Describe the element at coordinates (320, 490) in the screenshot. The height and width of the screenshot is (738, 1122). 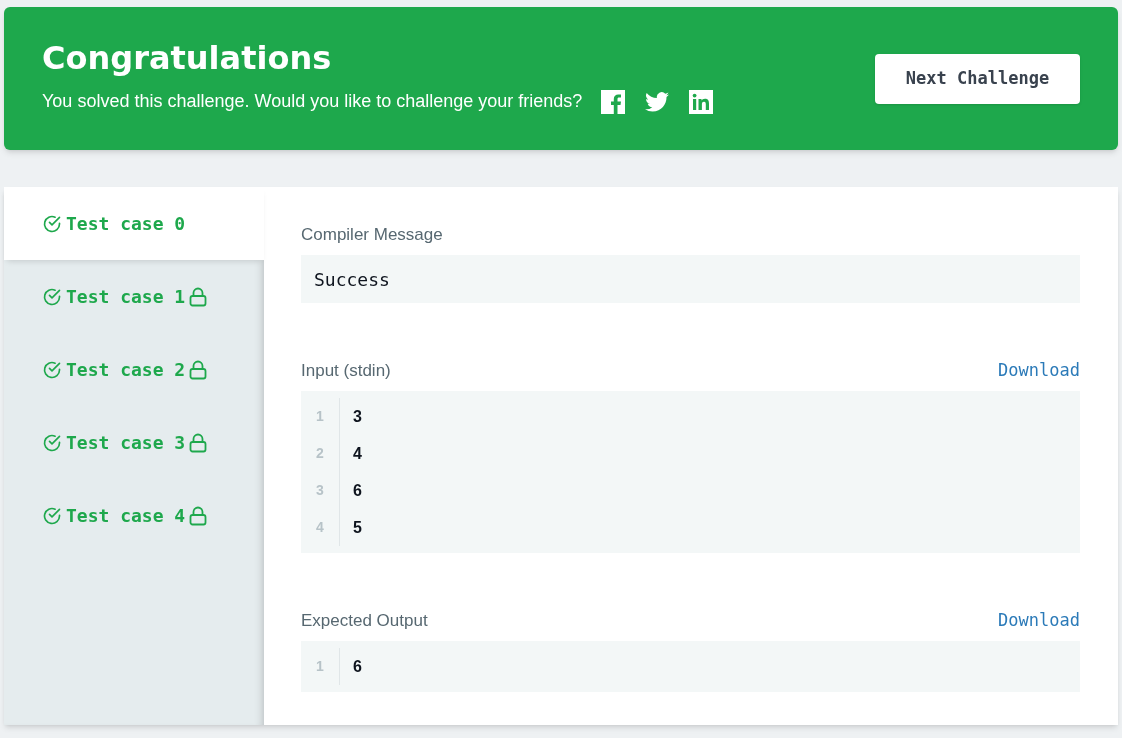
I see `line-number: 3` at that location.